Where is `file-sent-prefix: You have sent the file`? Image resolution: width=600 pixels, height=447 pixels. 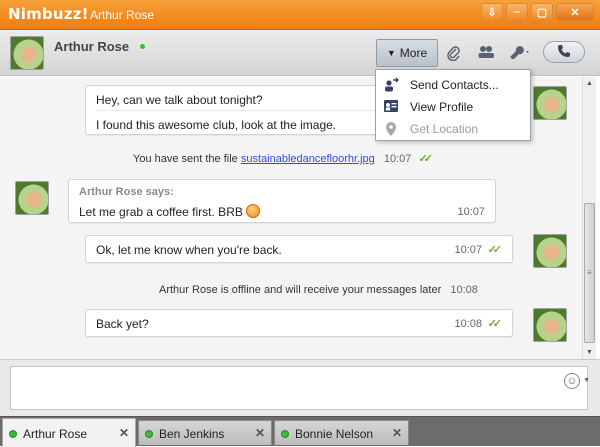 file-sent-prefix: You have sent the file is located at coordinates (185, 159).